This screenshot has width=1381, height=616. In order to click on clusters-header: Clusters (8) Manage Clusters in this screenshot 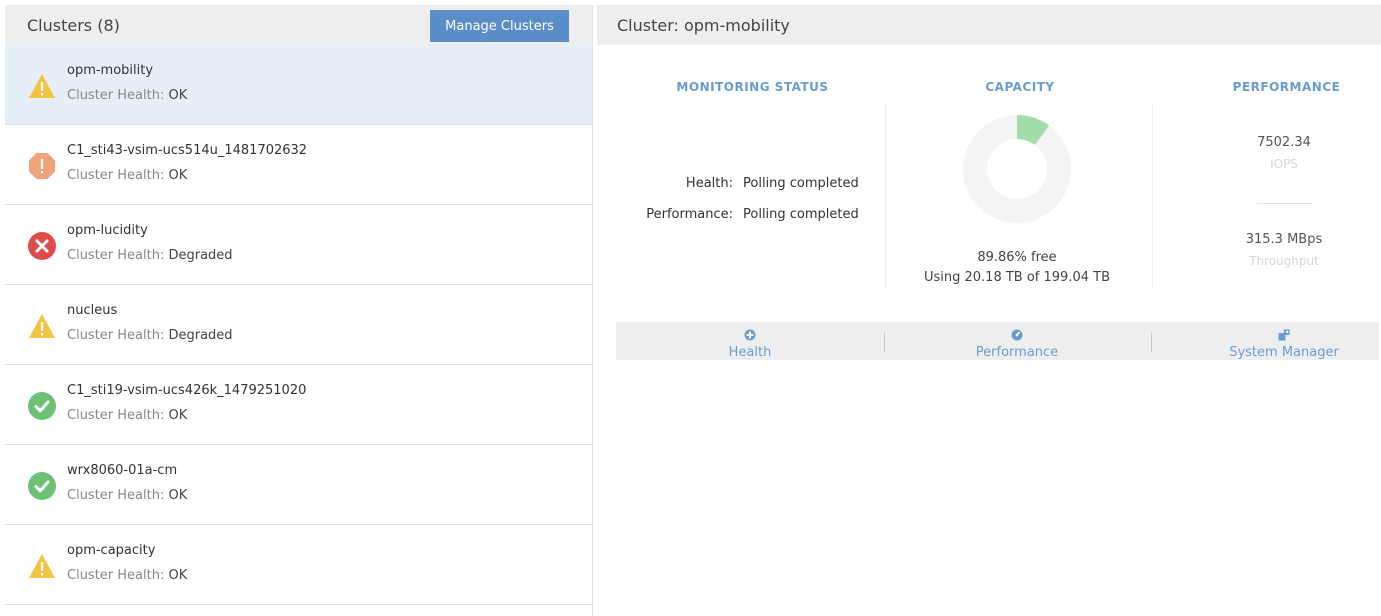, I will do `click(298, 25)`.